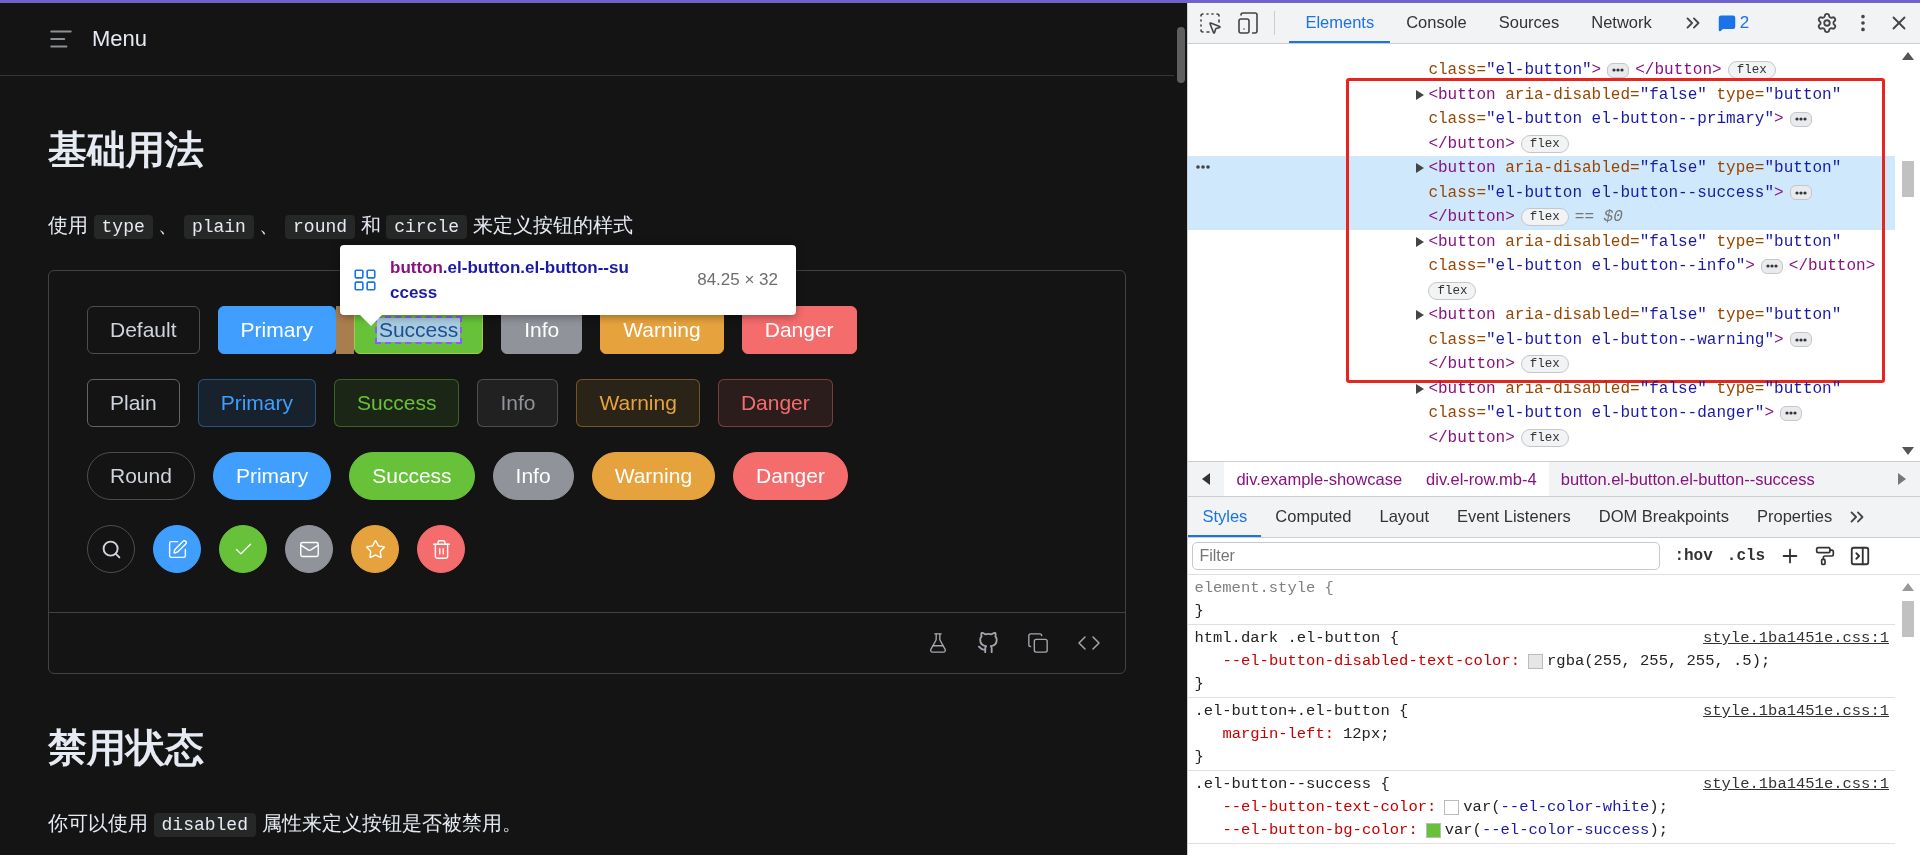 The image size is (1920, 855). I want to click on devtools-tab: Elements, so click(1340, 23).